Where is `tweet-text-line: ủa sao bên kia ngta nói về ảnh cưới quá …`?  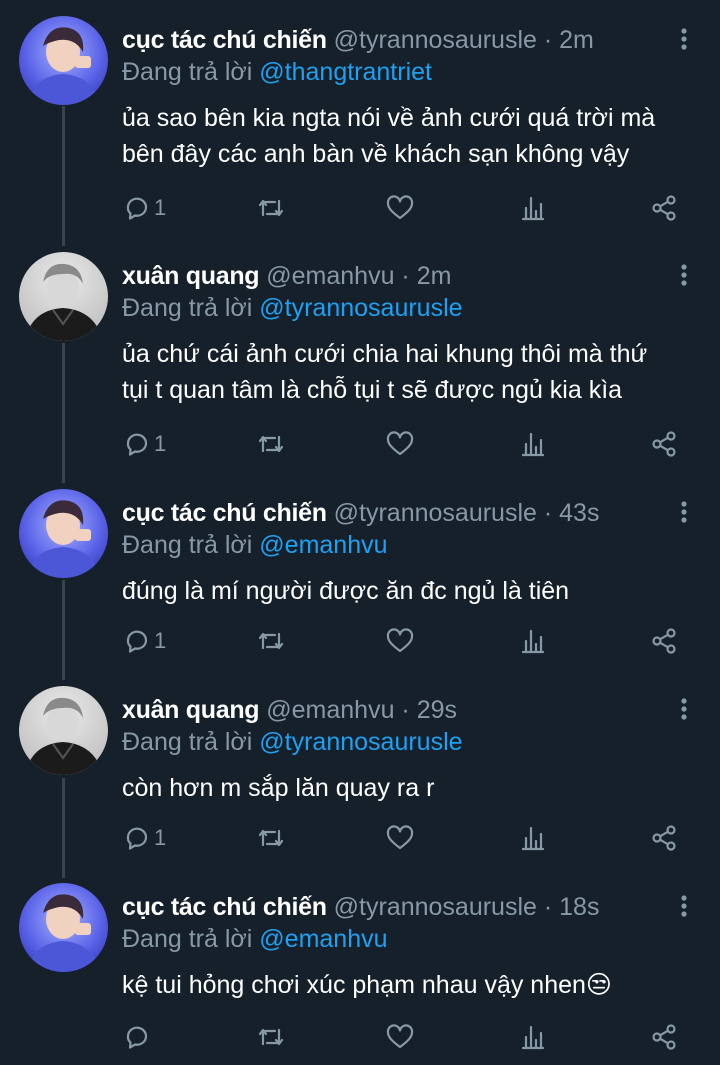 tweet-text-line: ủa sao bên kia ngta nói về ảnh cưới quá … is located at coordinates (389, 118).